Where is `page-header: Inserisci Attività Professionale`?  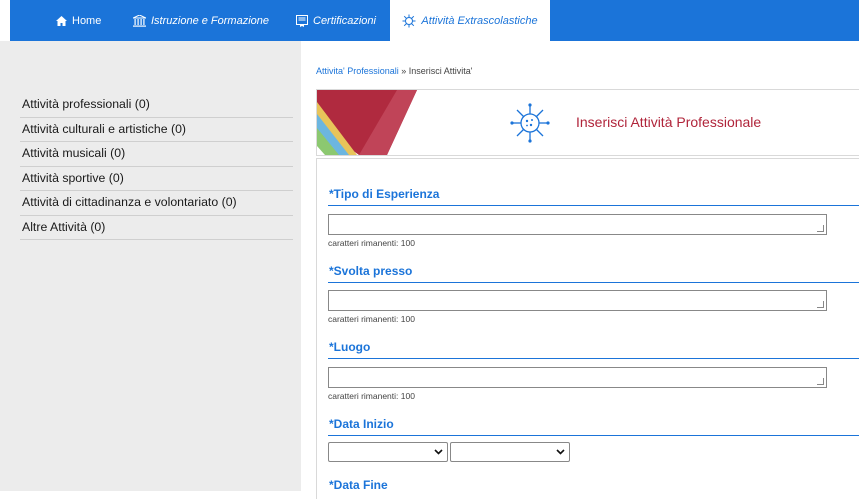 page-header: Inserisci Attività Professionale is located at coordinates (587, 122).